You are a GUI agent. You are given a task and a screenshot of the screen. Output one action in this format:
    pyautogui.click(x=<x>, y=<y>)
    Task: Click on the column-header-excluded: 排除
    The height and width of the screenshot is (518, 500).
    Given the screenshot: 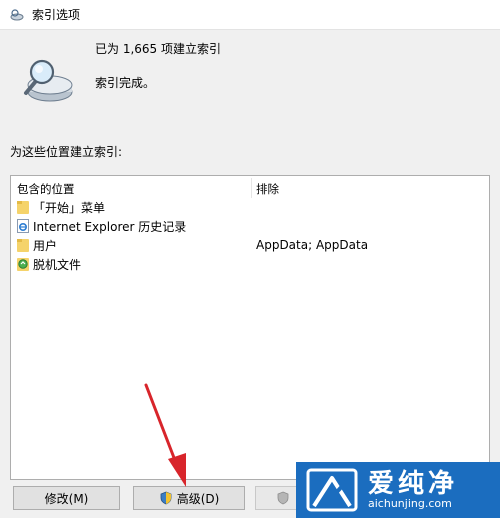 What is the action you would take?
    pyautogui.click(x=267, y=189)
    